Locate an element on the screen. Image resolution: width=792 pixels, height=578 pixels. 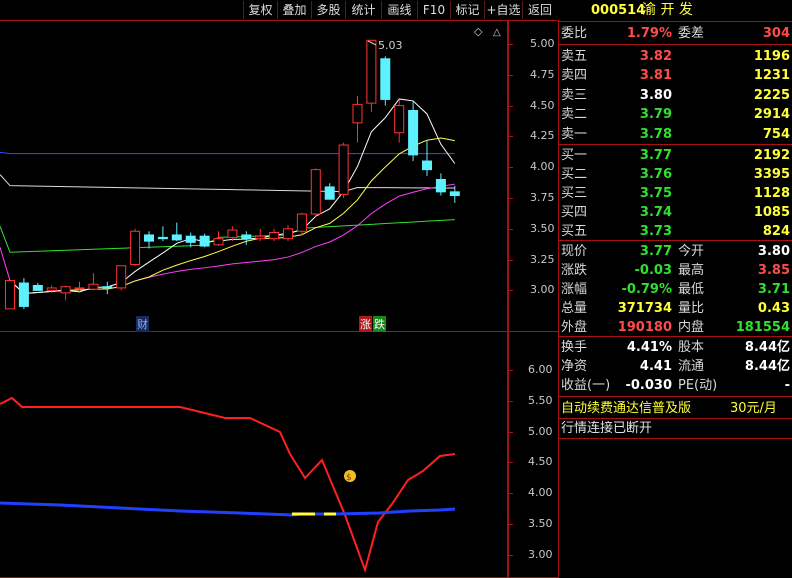
stat-value: 3.85 is located at coordinates (773, 270).